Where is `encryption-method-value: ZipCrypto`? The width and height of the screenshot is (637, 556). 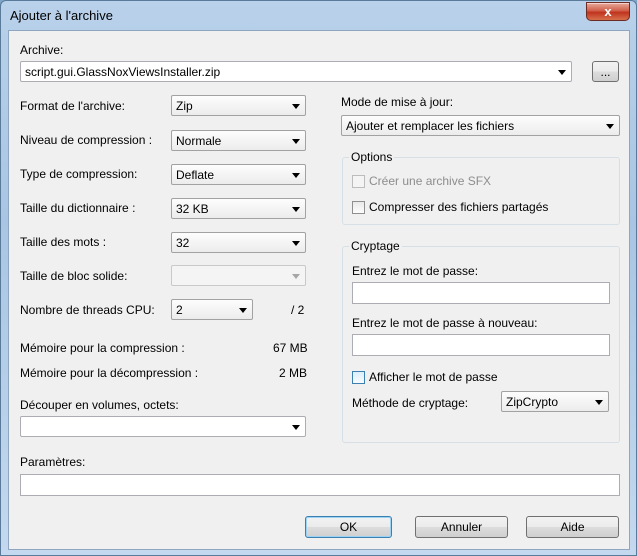
encryption-method-value: ZipCrypto is located at coordinates (532, 402).